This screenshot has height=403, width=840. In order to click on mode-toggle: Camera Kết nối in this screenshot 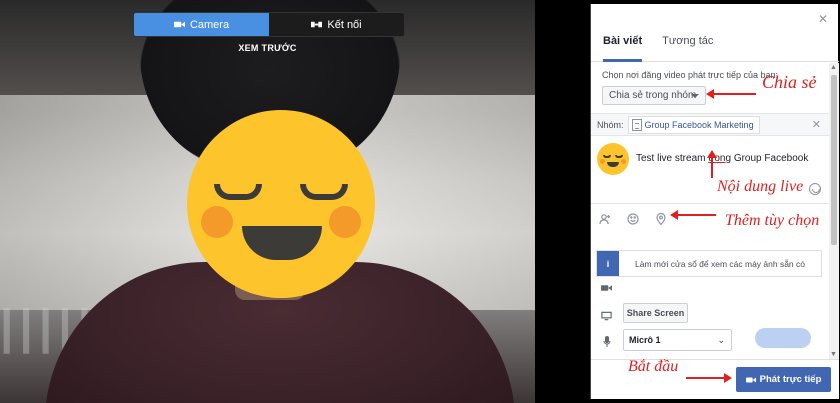, I will do `click(269, 24)`.